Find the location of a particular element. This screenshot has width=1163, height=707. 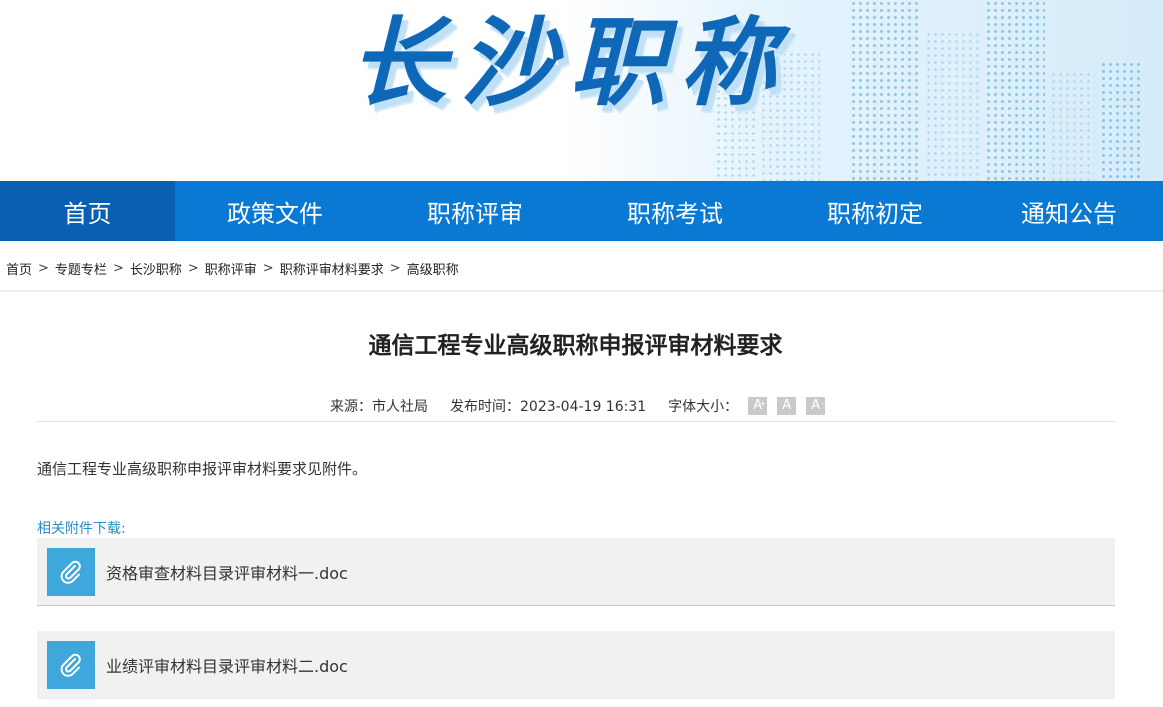

font-size-label: 字体大小： is located at coordinates (703, 407).